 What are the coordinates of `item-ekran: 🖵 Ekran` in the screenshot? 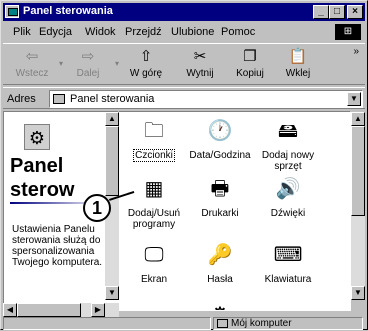 It's located at (154, 262).